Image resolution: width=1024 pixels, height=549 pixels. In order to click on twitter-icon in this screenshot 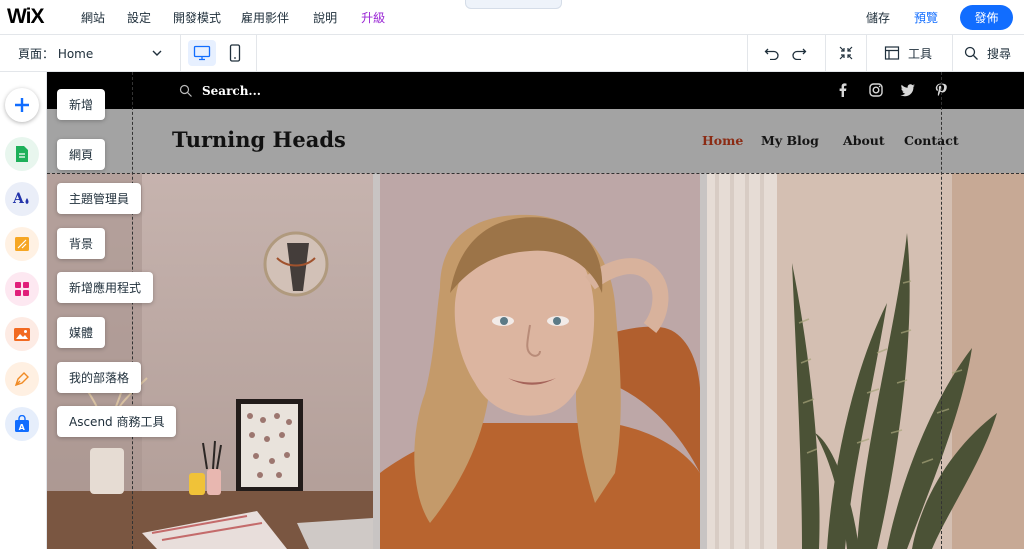, I will do `click(908, 90)`.